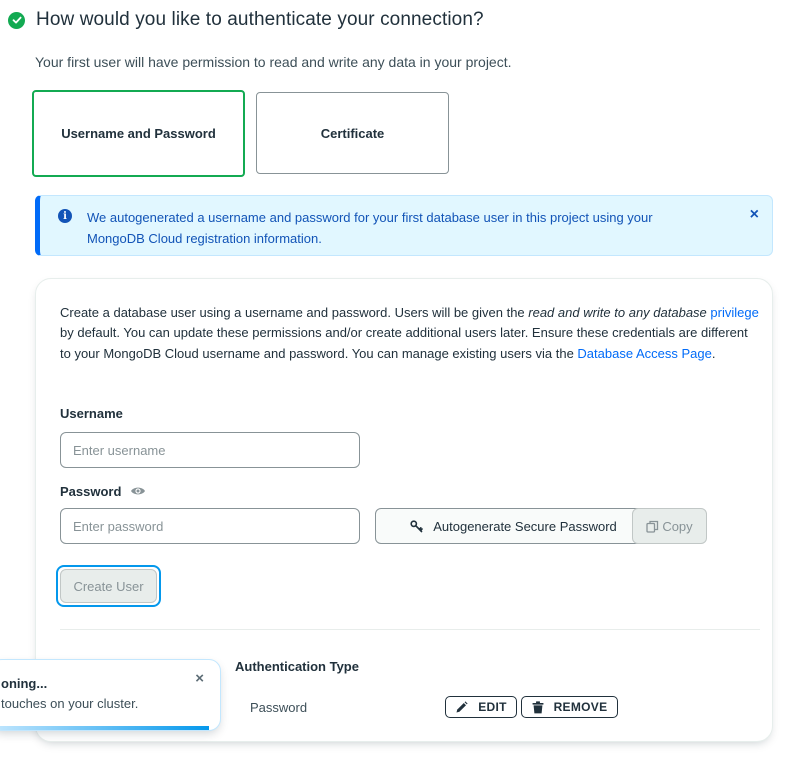 Image resolution: width=793 pixels, height=758 pixels. I want to click on desc-emphasis: read and write to any database, so click(617, 312).